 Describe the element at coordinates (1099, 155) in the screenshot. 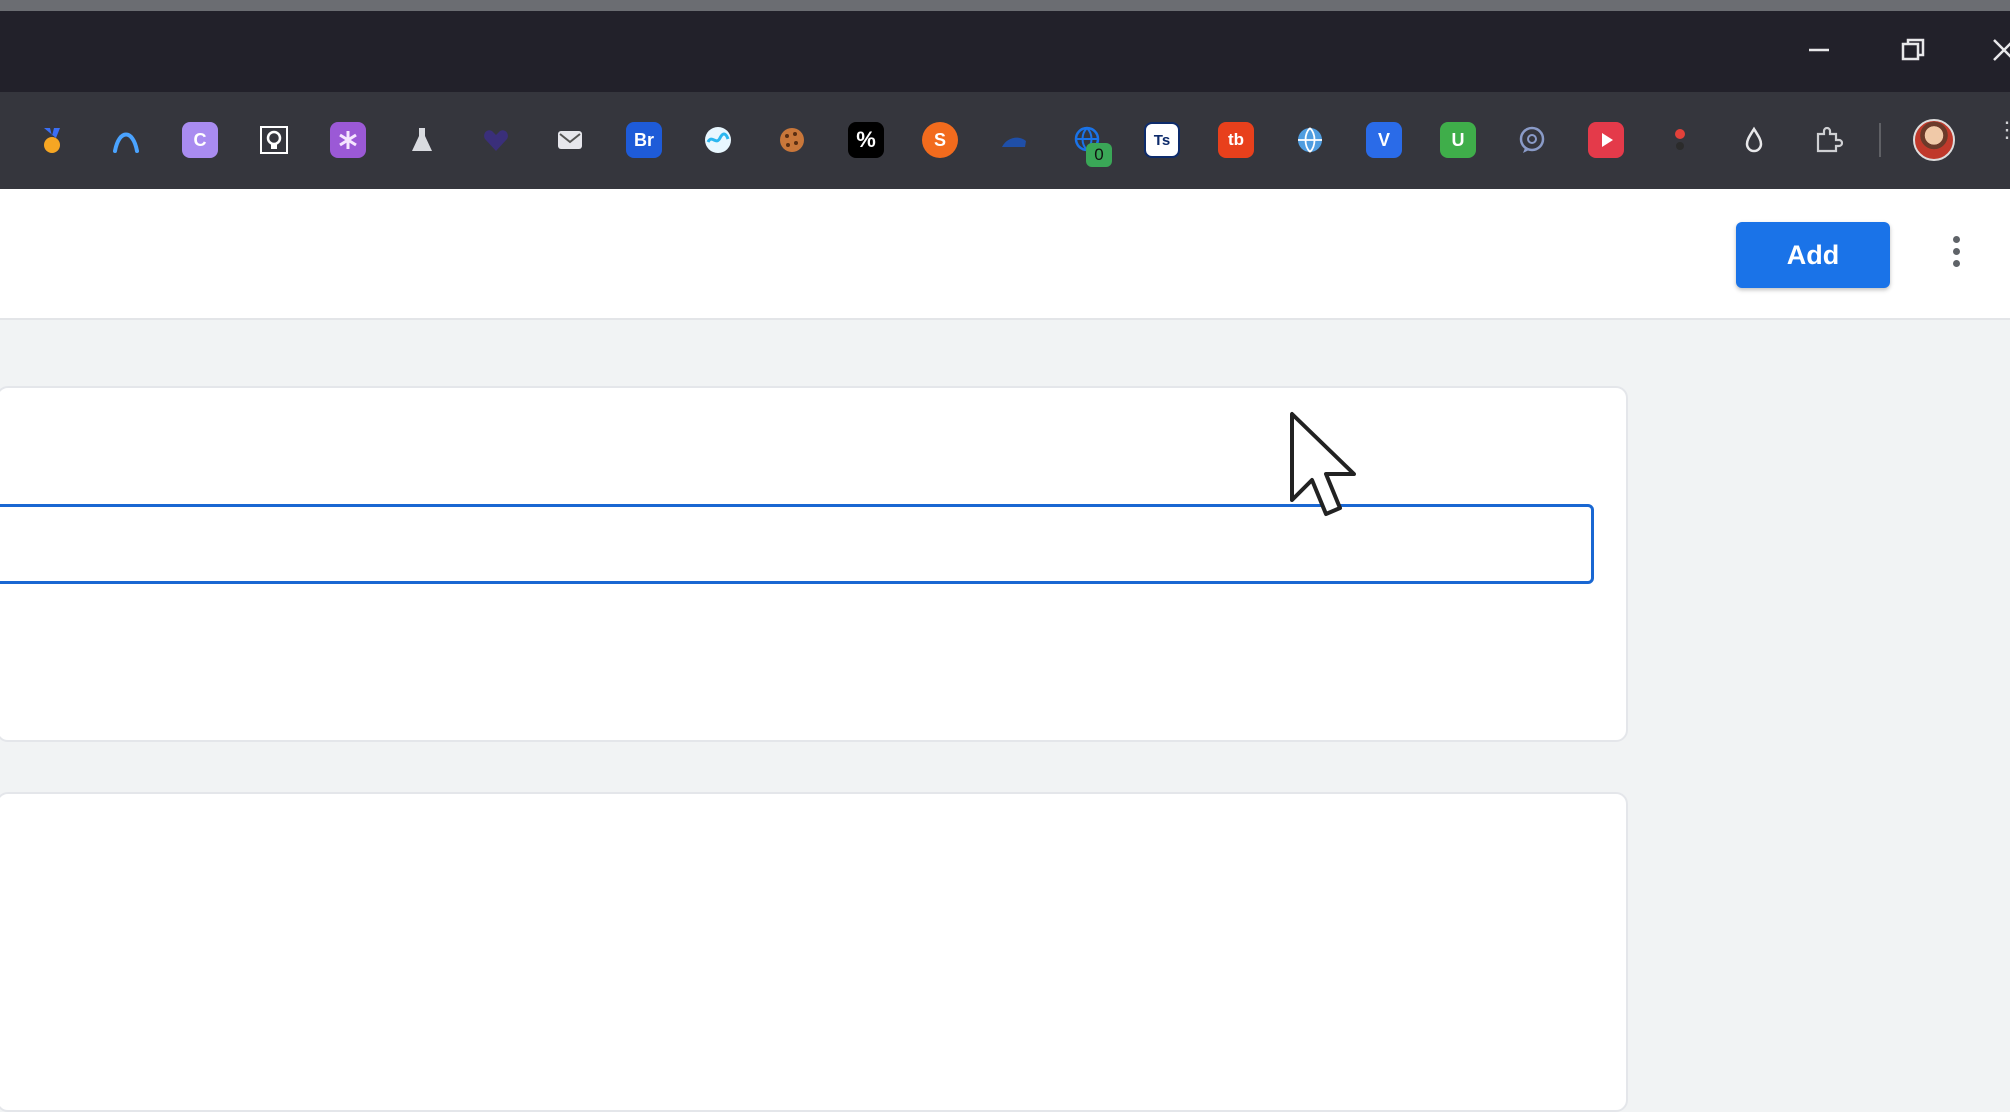

I see `extension-badge-count: 0` at that location.